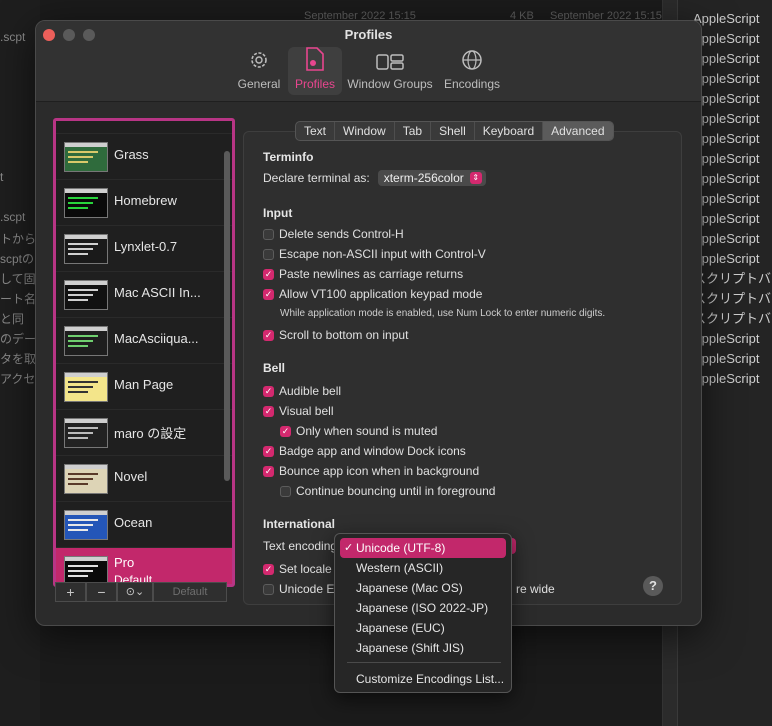 The width and height of the screenshot is (772, 726). I want to click on audible-bell-checkbox: ✓ Audible bell, so click(302, 391).